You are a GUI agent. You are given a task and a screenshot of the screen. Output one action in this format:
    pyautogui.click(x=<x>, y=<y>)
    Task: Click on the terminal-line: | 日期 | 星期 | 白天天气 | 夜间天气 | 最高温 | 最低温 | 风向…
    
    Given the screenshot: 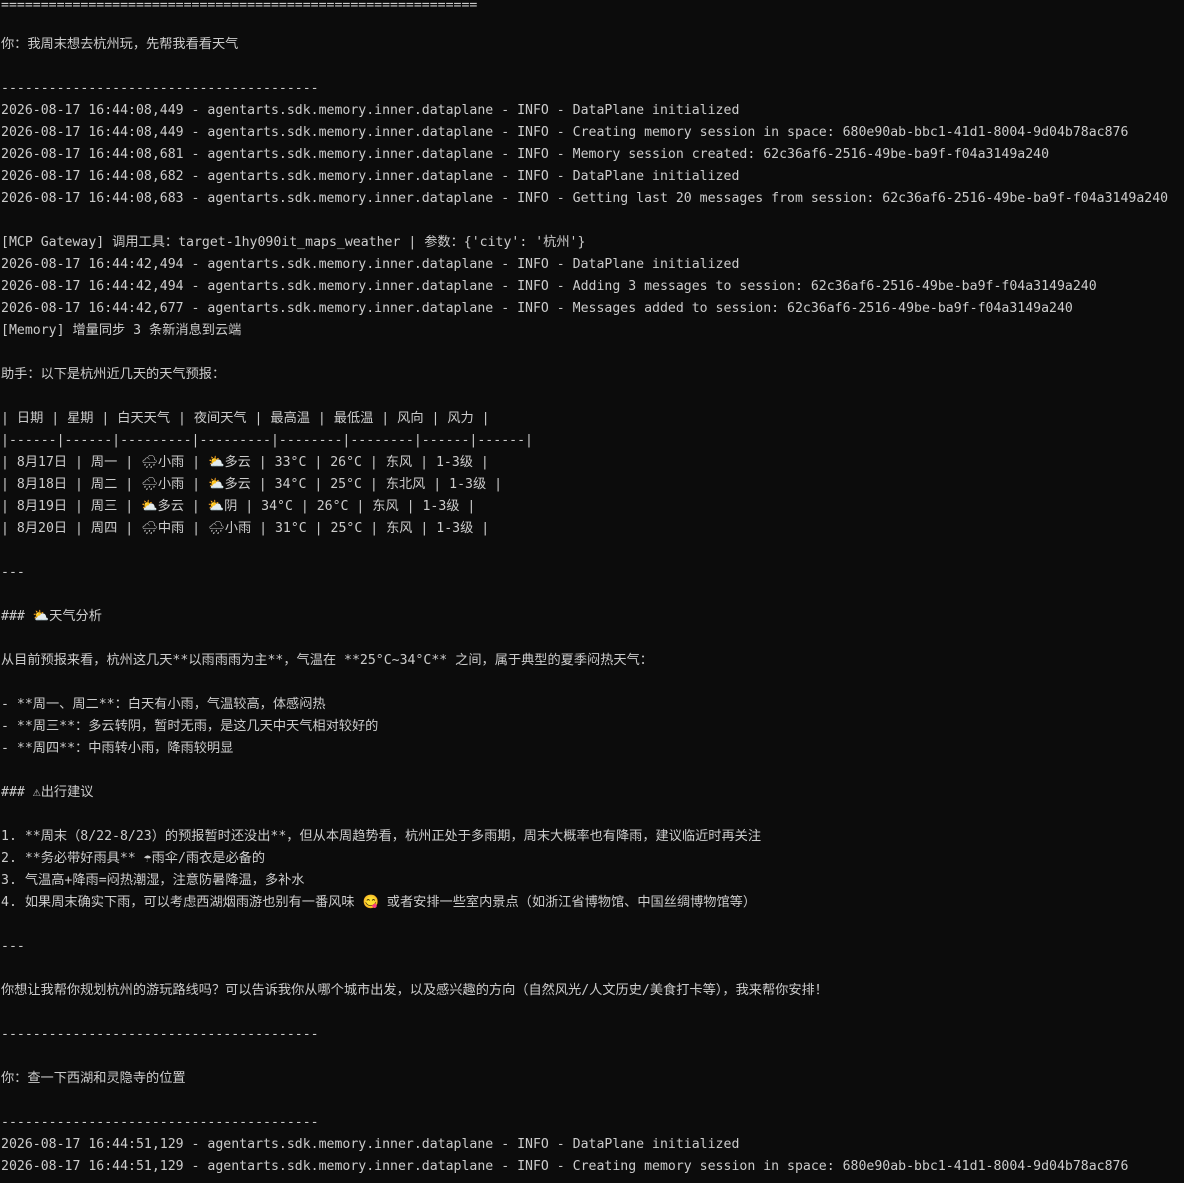 What is the action you would take?
    pyautogui.click(x=245, y=418)
    